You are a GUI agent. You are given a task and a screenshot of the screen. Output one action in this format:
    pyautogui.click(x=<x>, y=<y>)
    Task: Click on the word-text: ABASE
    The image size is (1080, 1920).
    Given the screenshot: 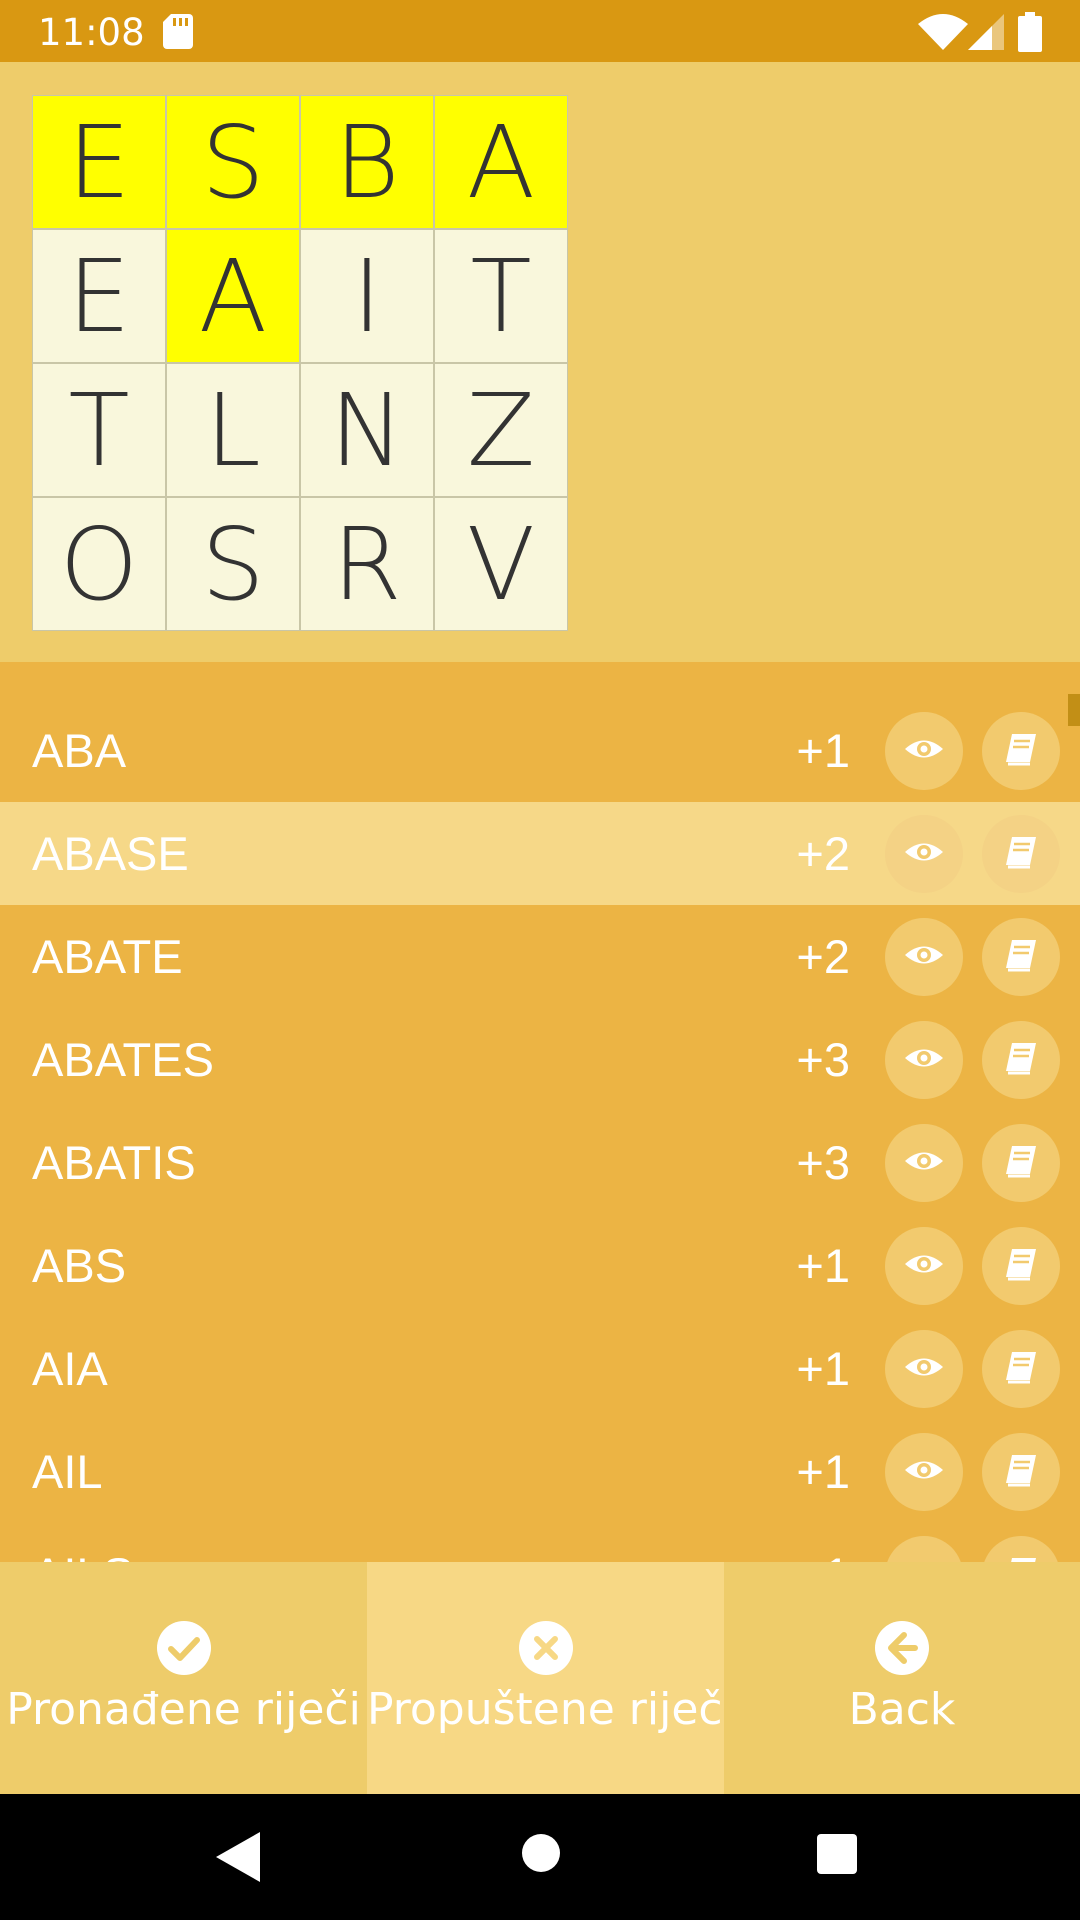 What is the action you would take?
    pyautogui.click(x=110, y=853)
    